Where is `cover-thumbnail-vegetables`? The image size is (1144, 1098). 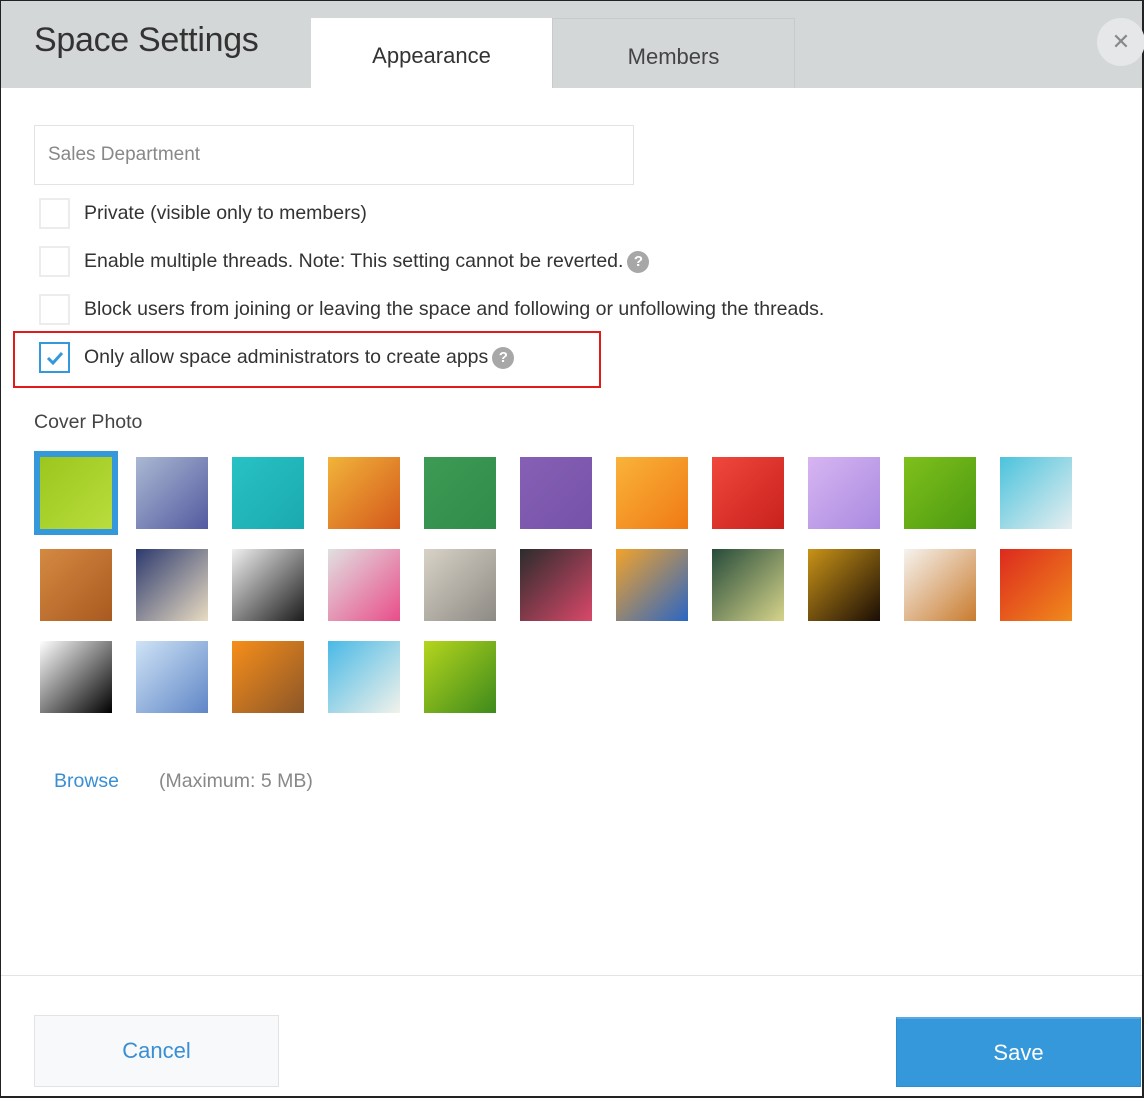
cover-thumbnail-vegetables is located at coordinates (1036, 585).